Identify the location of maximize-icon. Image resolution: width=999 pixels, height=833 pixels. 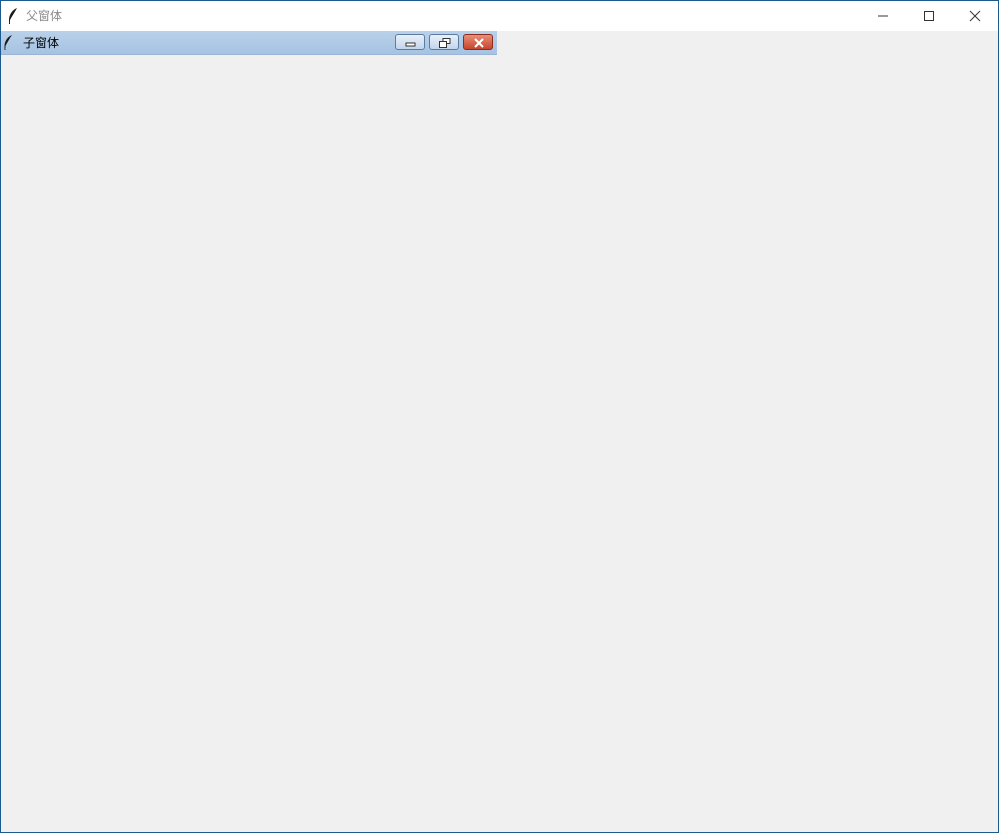
(929, 16).